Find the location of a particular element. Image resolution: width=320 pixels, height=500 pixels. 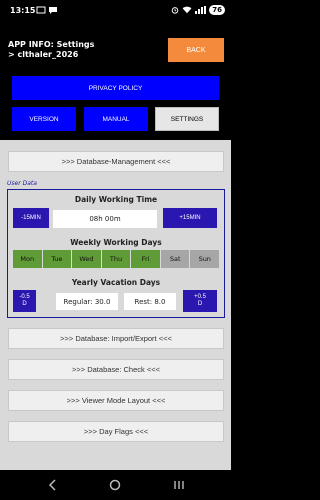

home-icon is located at coordinates (115, 485).